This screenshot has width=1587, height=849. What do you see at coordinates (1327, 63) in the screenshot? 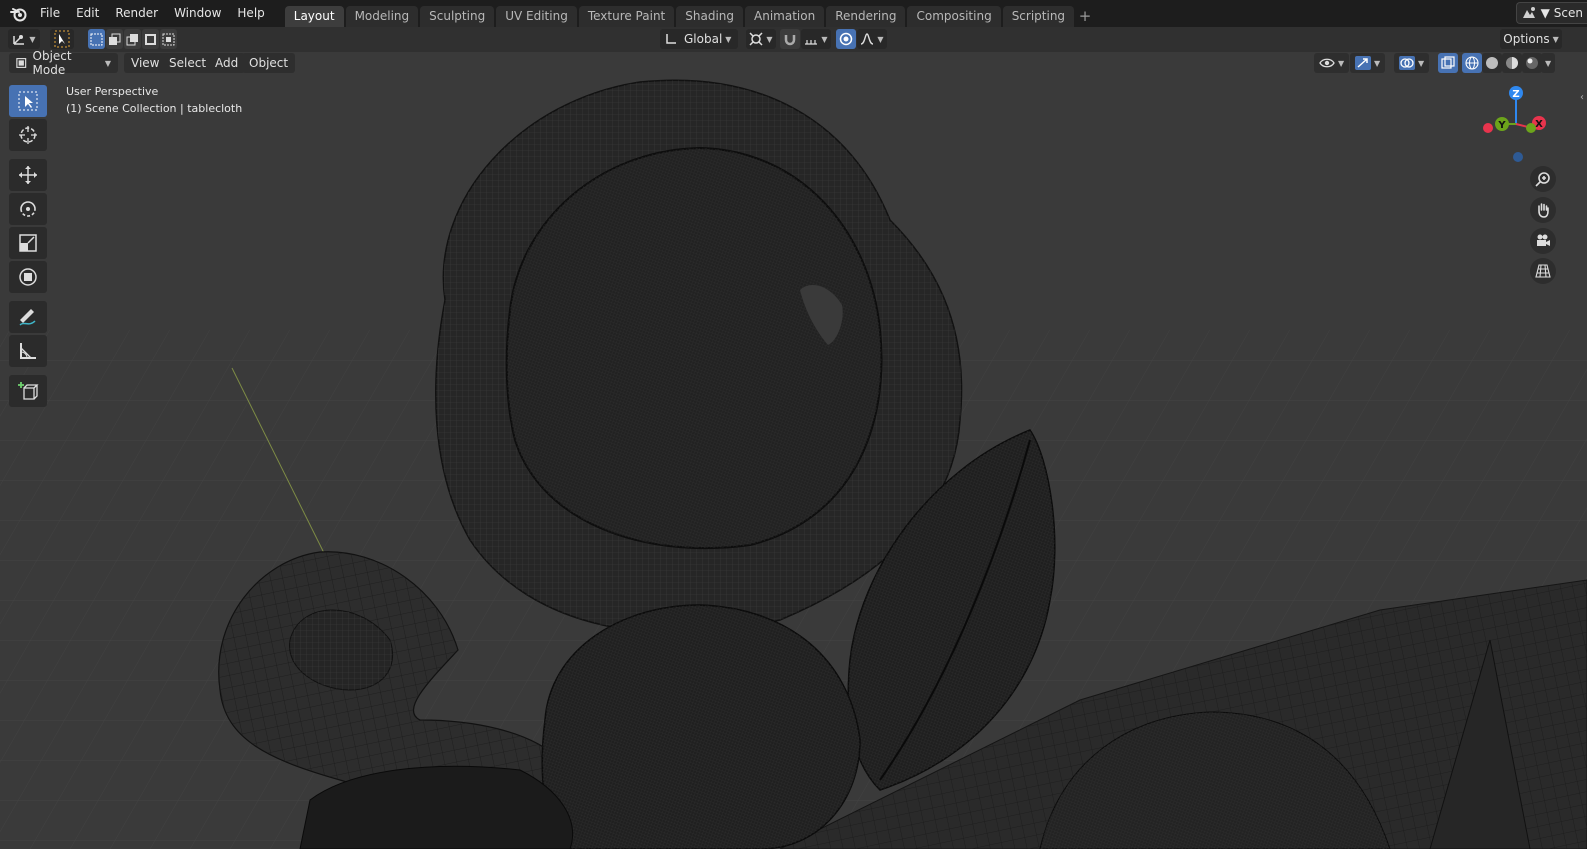
I see `eye-icon` at bounding box center [1327, 63].